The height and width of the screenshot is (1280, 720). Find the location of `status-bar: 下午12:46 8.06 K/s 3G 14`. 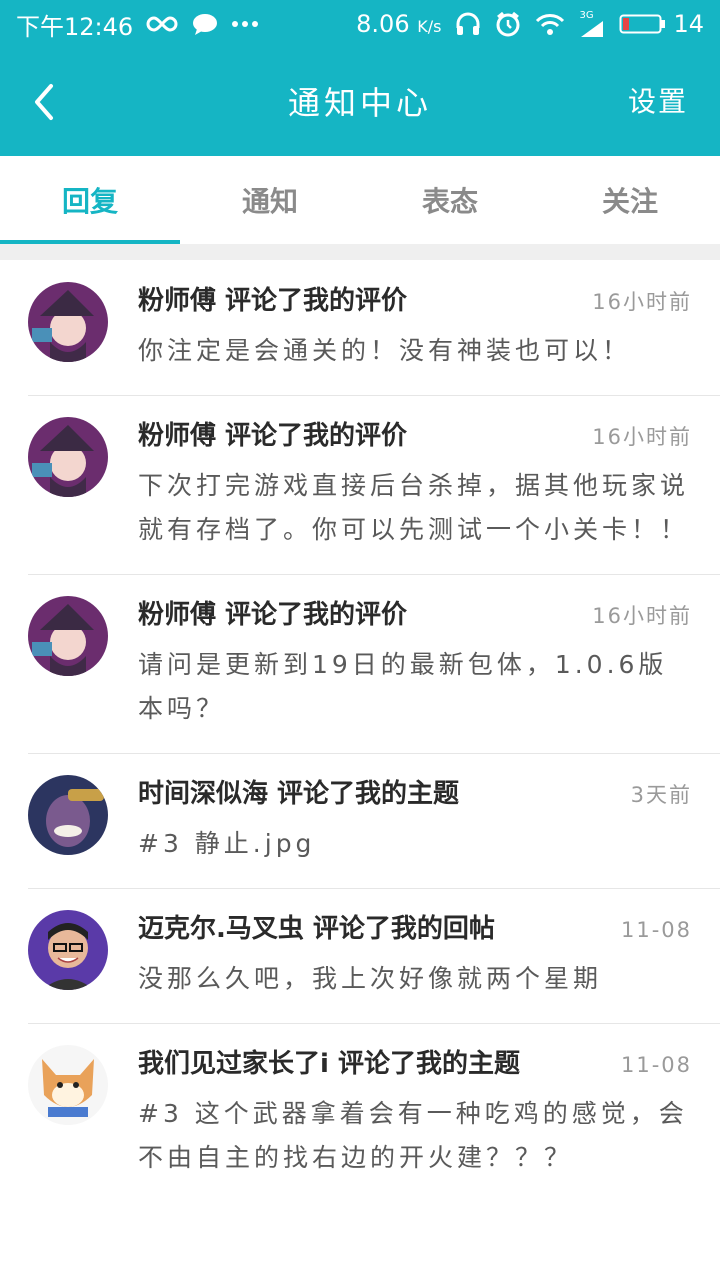

status-bar: 下午12:46 8.06 K/s 3G 14 is located at coordinates (360, 24).